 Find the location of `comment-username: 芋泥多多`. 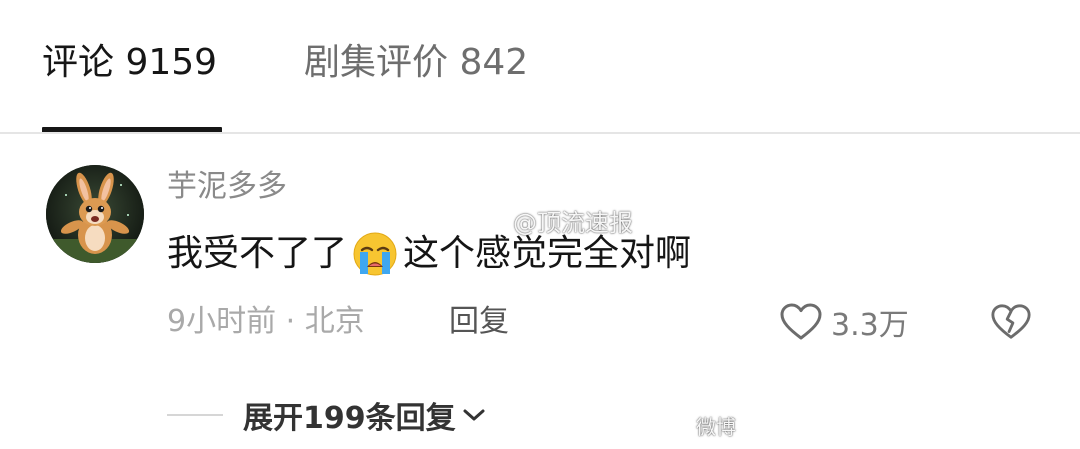

comment-username: 芋泥多多 is located at coordinates (227, 187).